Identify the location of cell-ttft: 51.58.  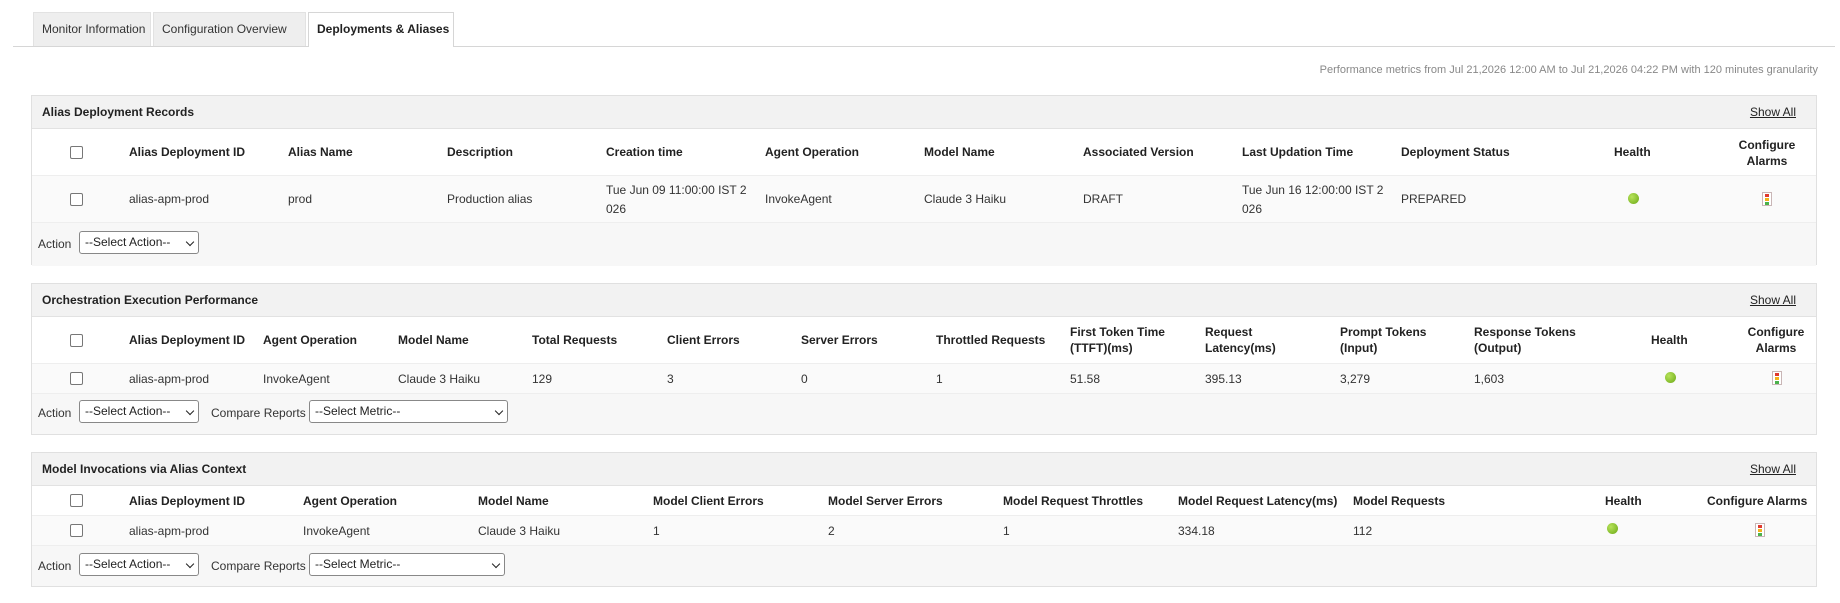
(1085, 379).